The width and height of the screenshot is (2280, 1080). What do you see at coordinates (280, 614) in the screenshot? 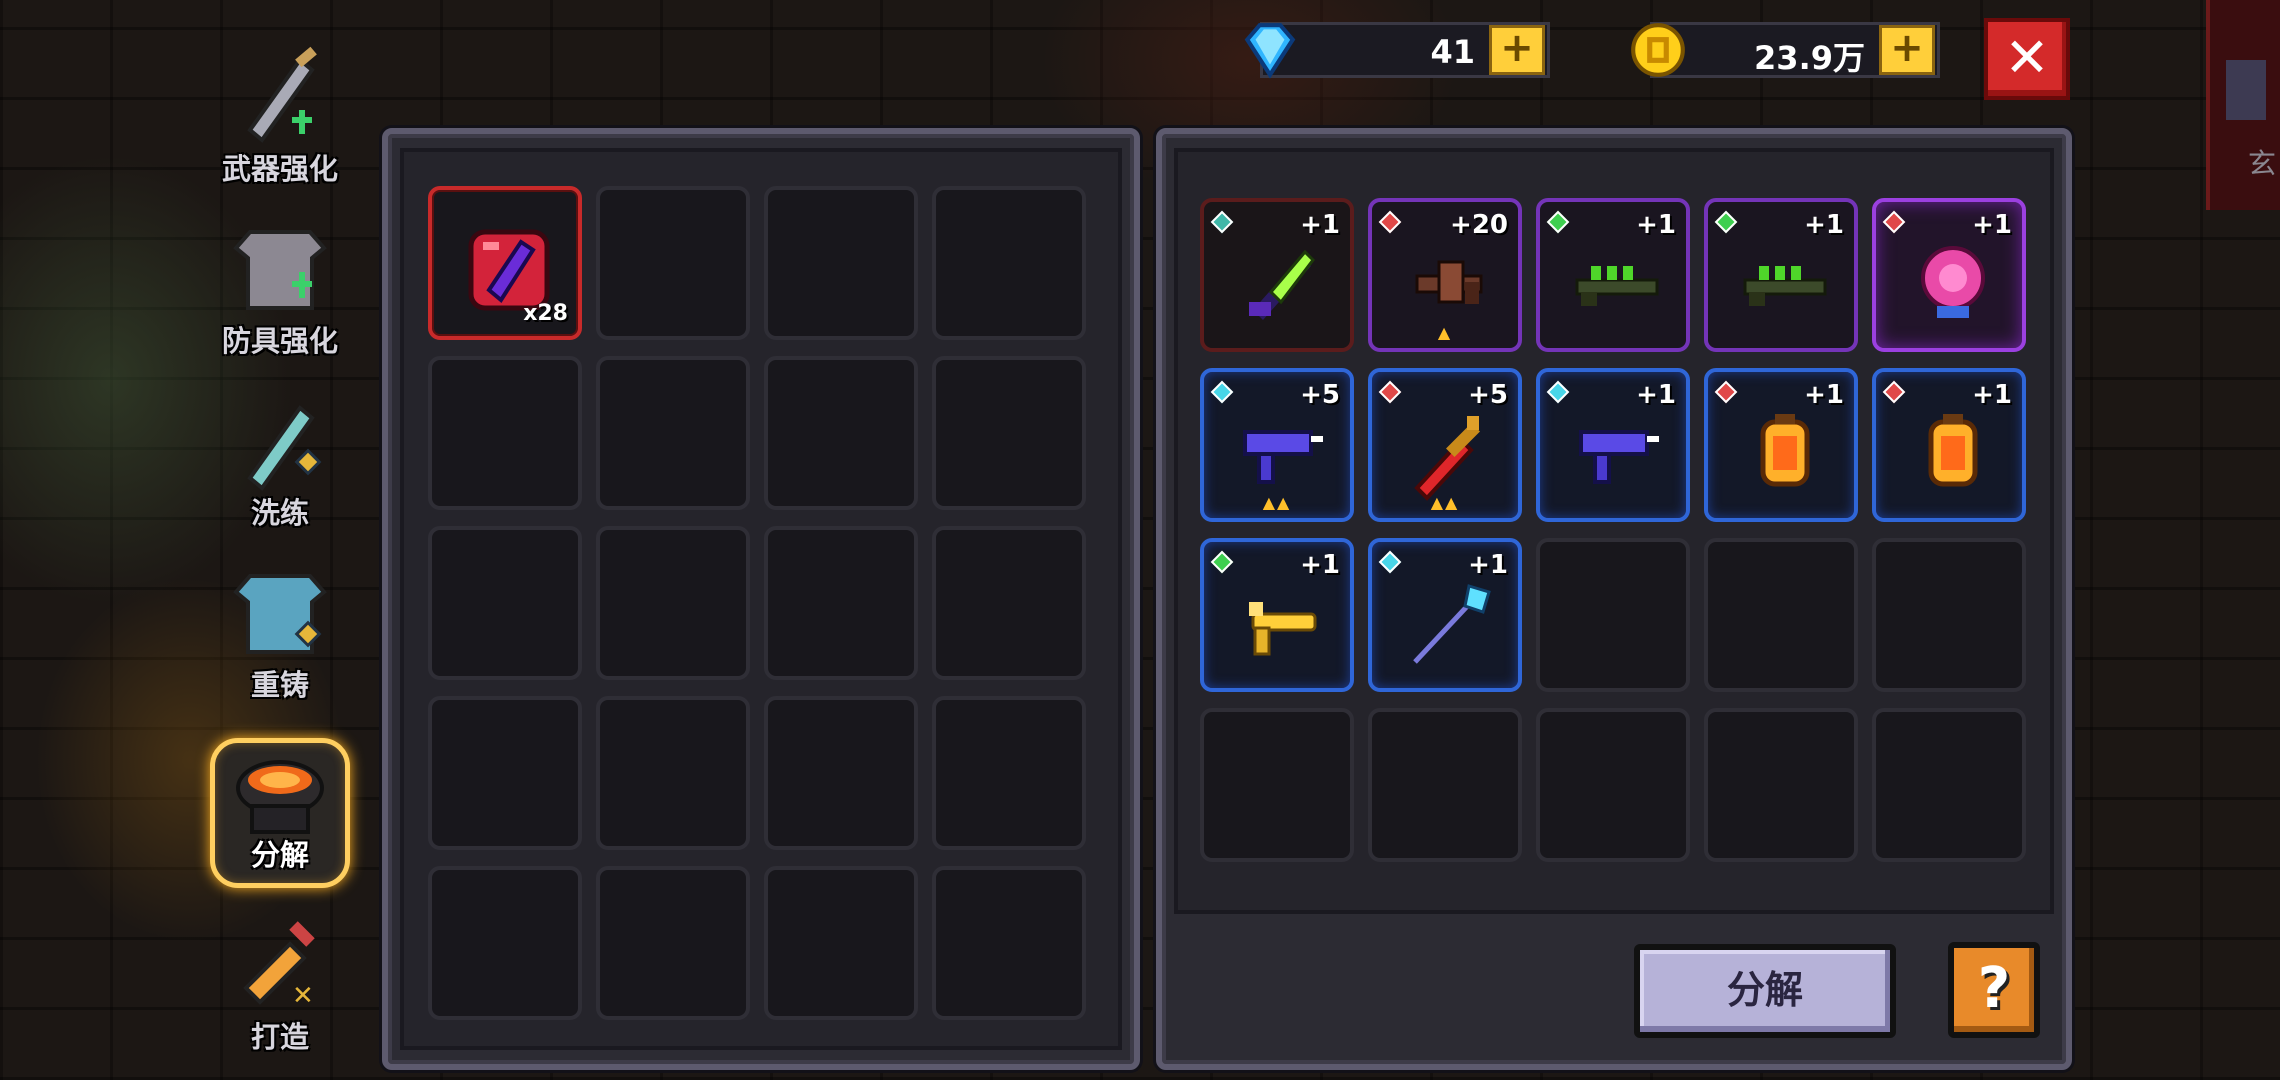
I see `armor-recast-icon` at bounding box center [280, 614].